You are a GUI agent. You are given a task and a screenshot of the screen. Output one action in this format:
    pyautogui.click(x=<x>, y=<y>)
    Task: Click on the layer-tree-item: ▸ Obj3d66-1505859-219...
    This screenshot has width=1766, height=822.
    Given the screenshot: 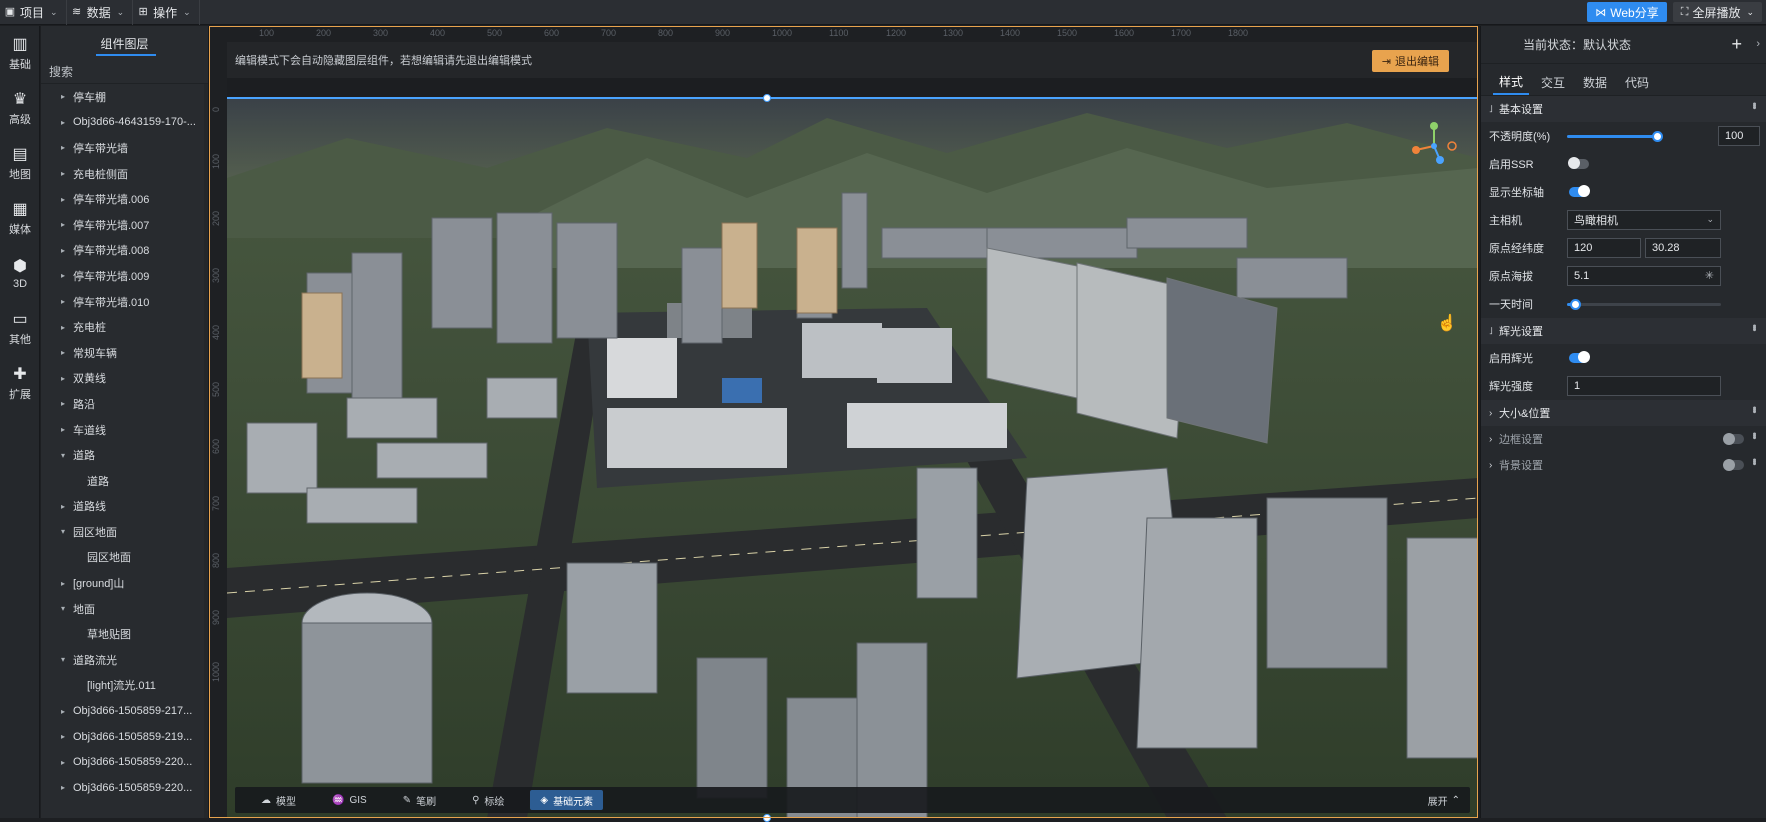 What is the action you would take?
    pyautogui.click(x=124, y=737)
    